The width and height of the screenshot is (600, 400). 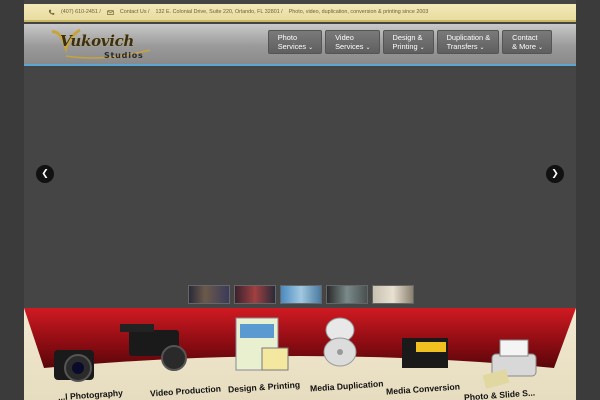 What do you see at coordinates (524, 46) in the screenshot?
I see `nav-label-line2: & More` at bounding box center [524, 46].